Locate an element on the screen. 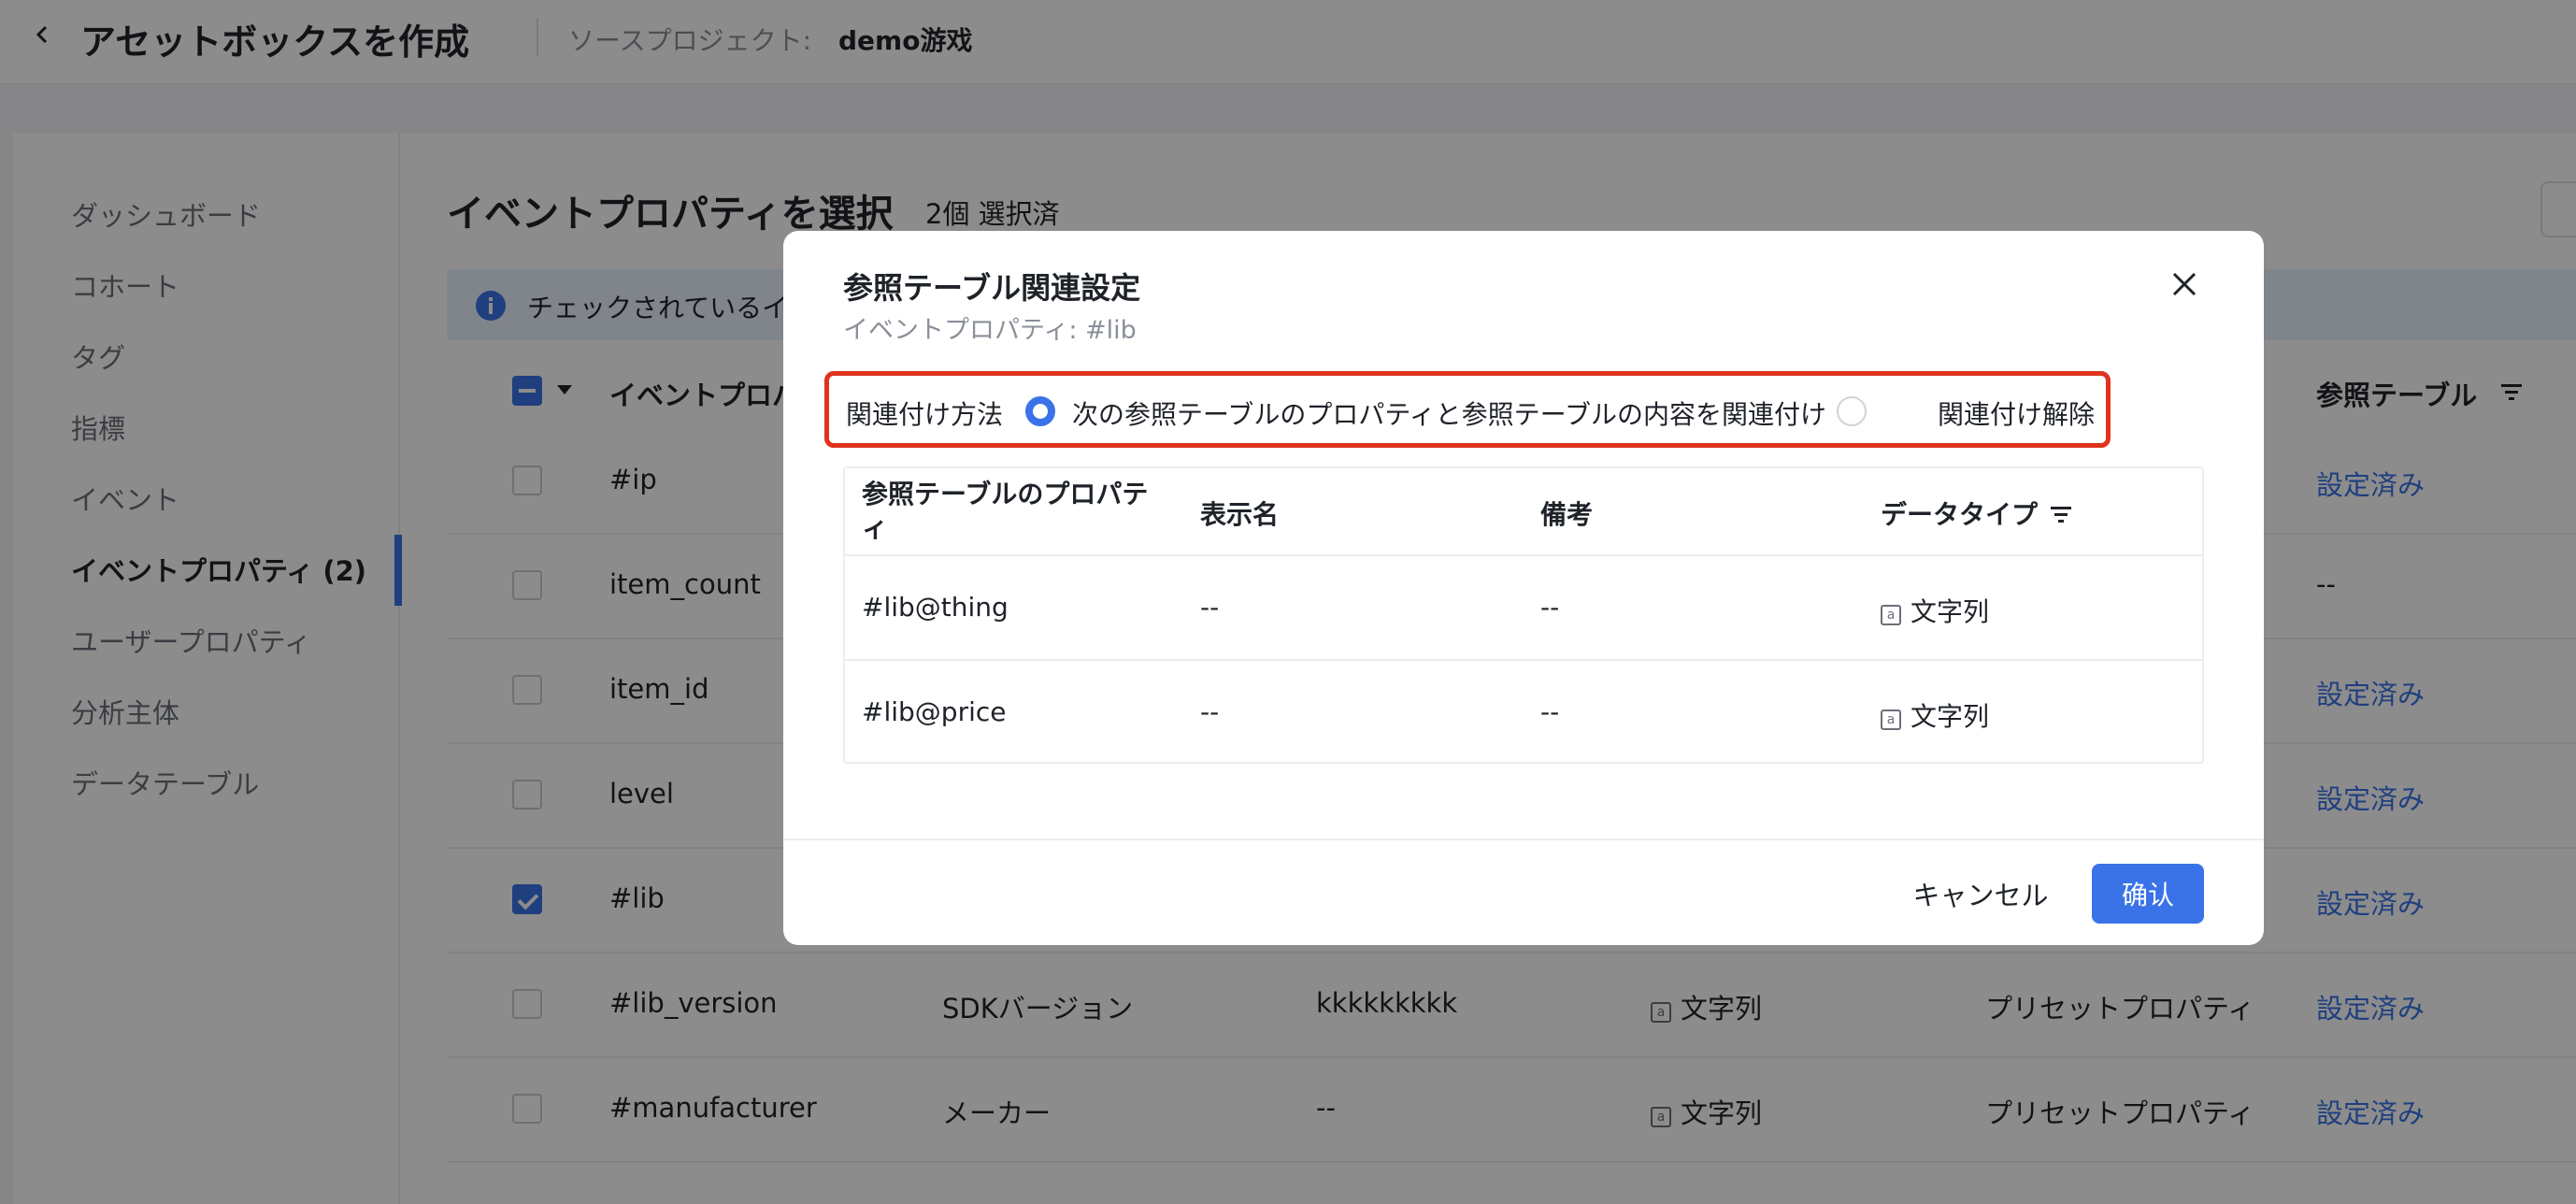  association-method-label: 関連付け方法 is located at coordinates (925, 414).